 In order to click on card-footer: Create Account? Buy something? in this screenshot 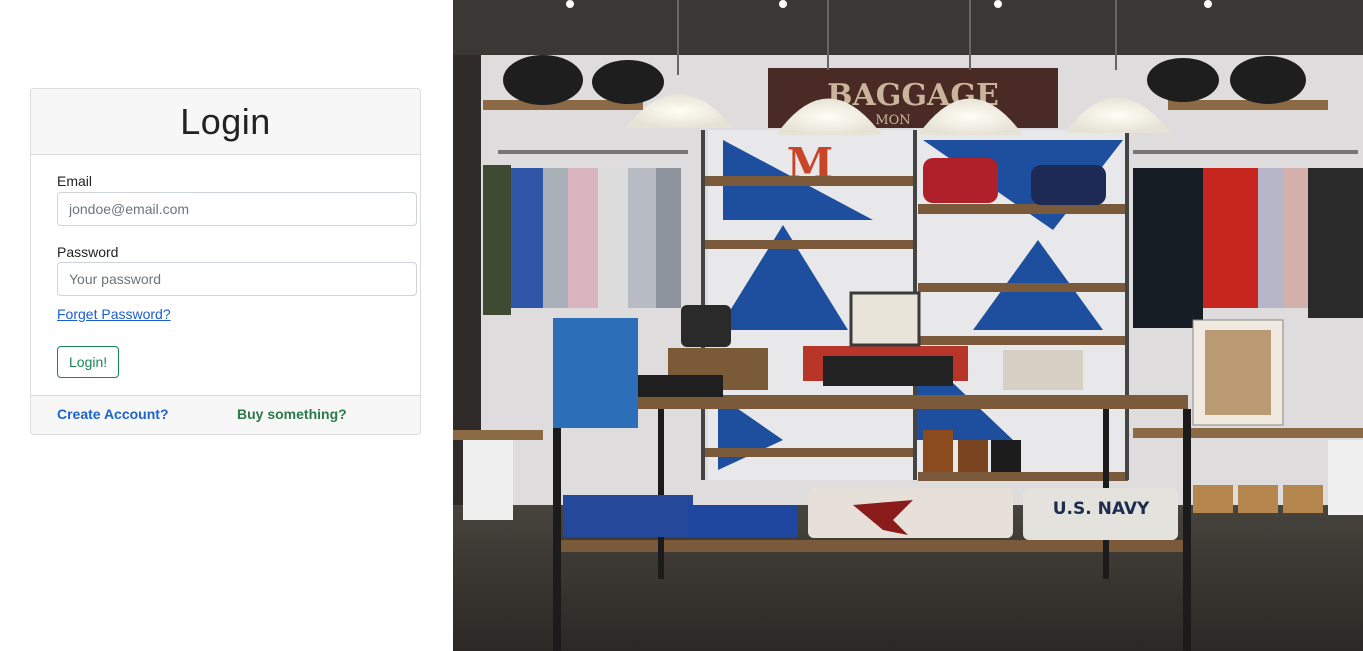, I will do `click(225, 414)`.